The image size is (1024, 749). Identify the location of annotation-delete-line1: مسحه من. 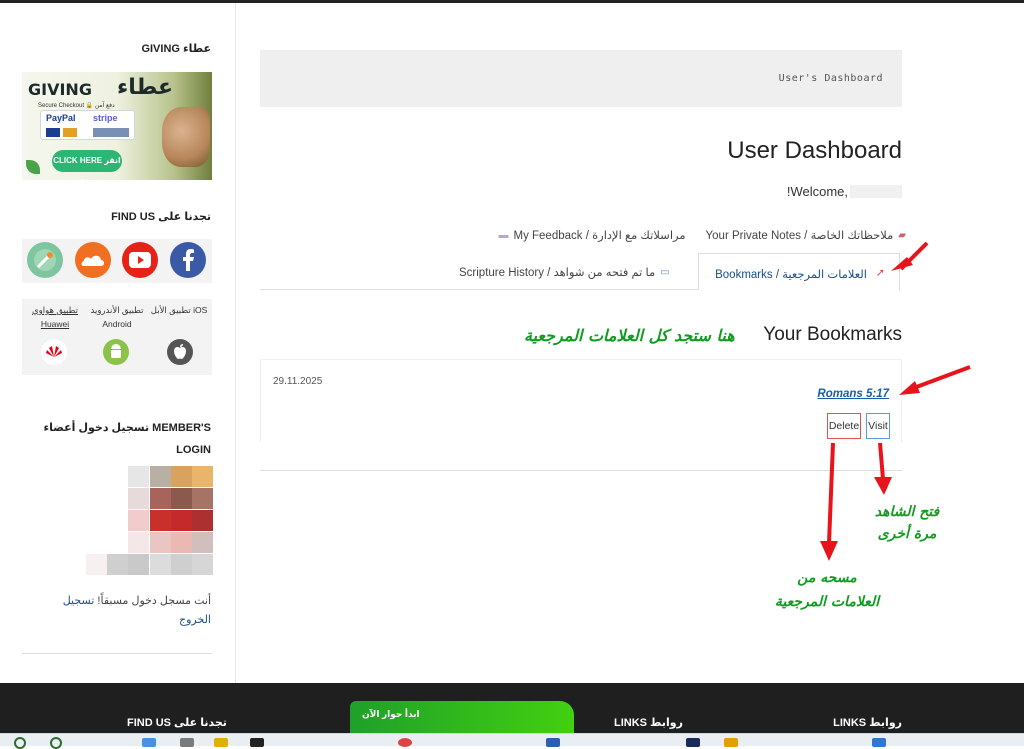
(827, 578).